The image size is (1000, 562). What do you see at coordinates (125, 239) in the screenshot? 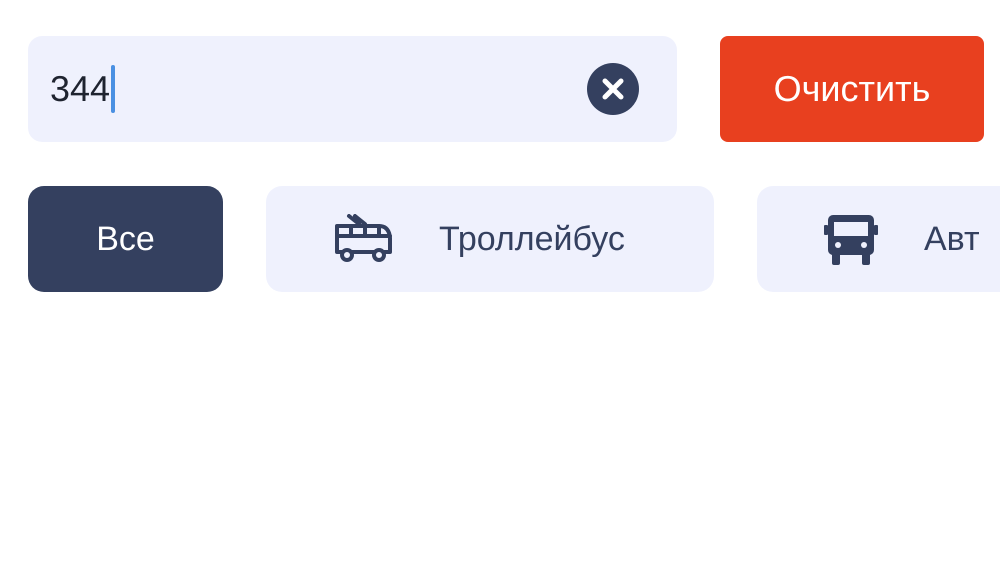
I see `filter-chip: Все` at bounding box center [125, 239].